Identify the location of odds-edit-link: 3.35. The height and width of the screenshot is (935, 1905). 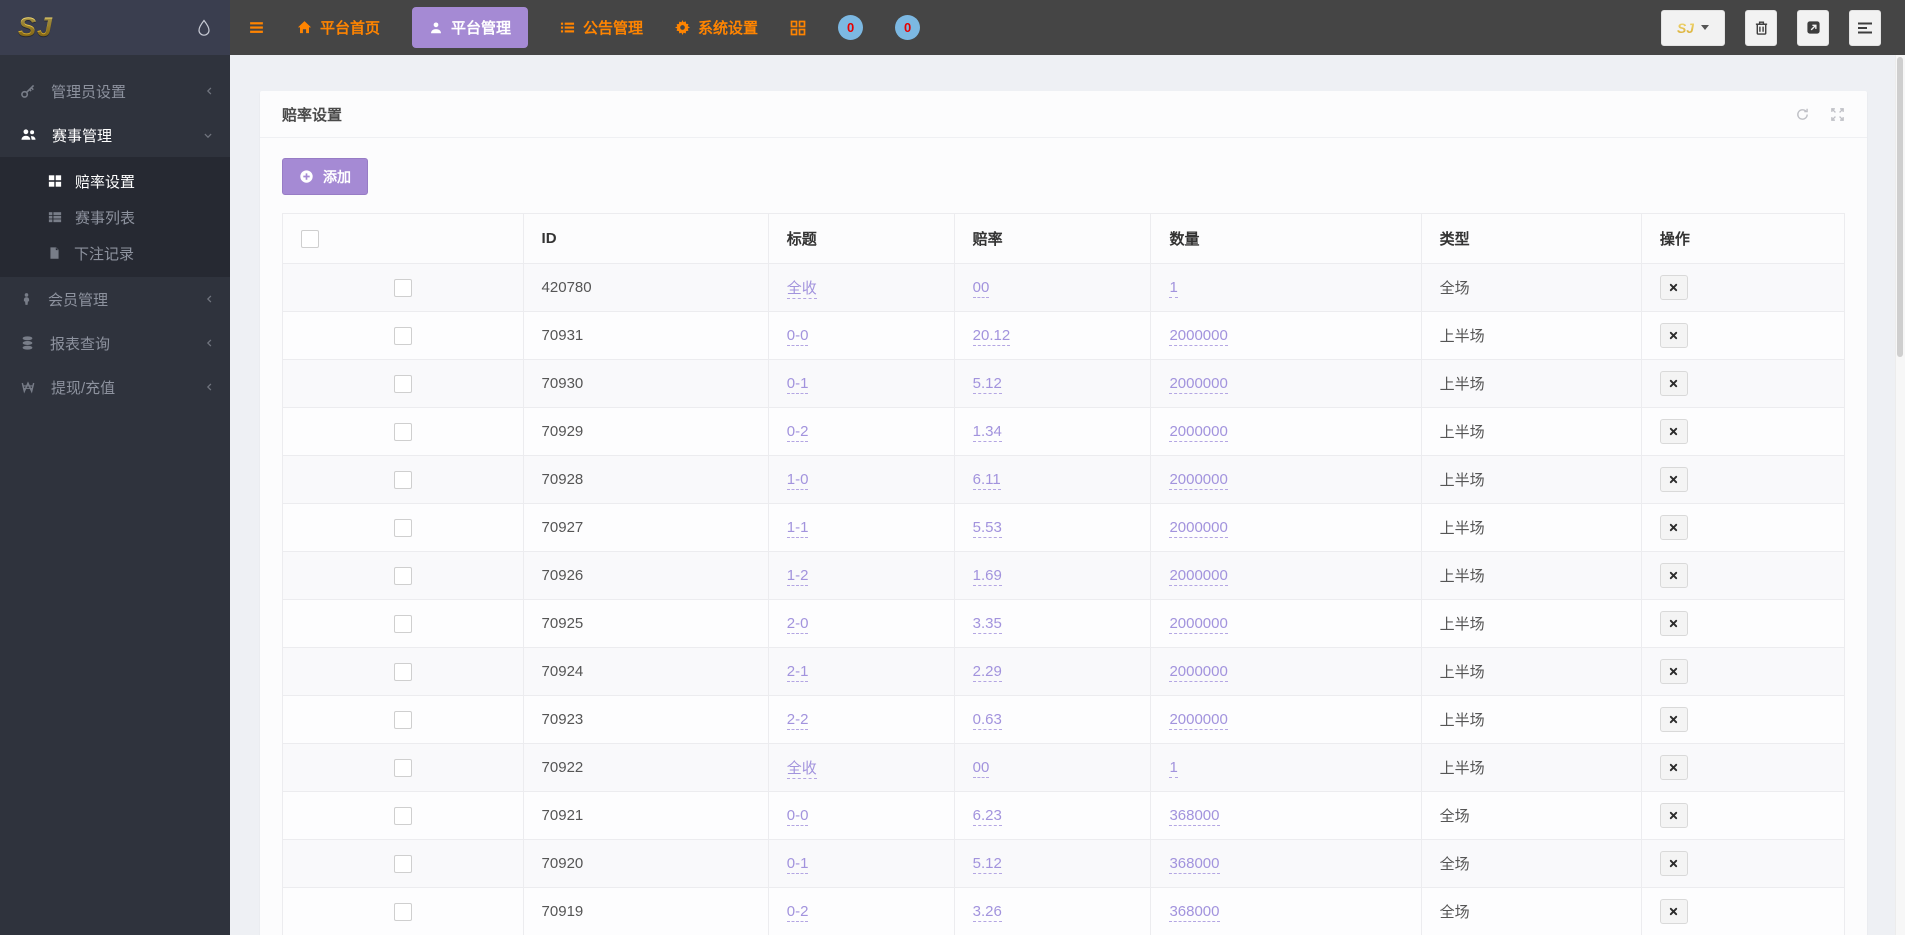
(987, 624).